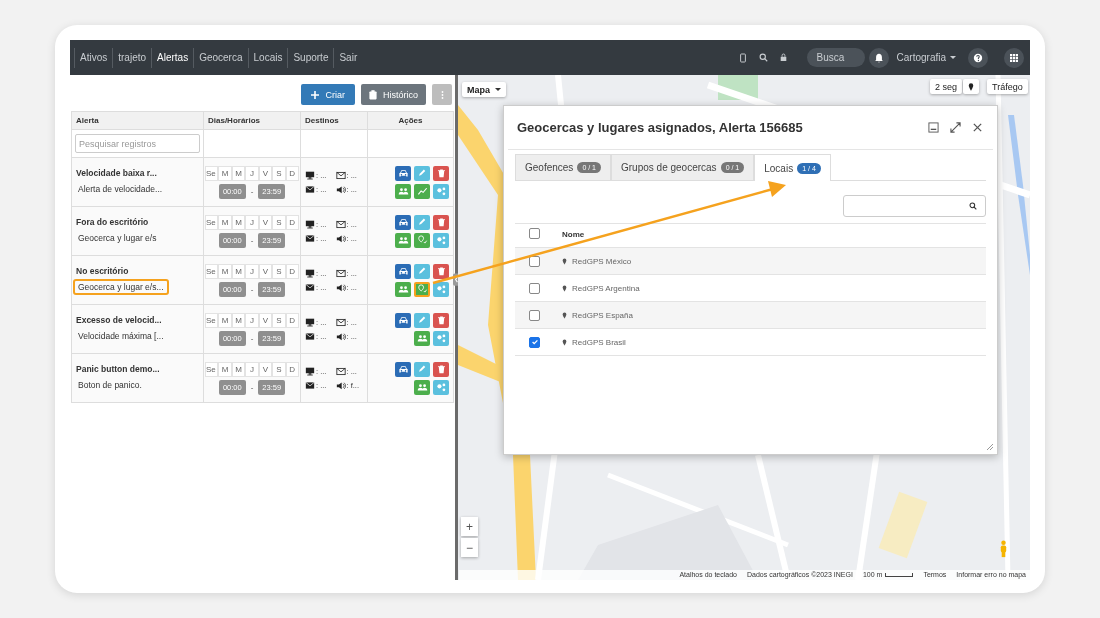 This screenshot has width=1100, height=618. What do you see at coordinates (220, 57) in the screenshot?
I see `nav-tab: Geocerca` at bounding box center [220, 57].